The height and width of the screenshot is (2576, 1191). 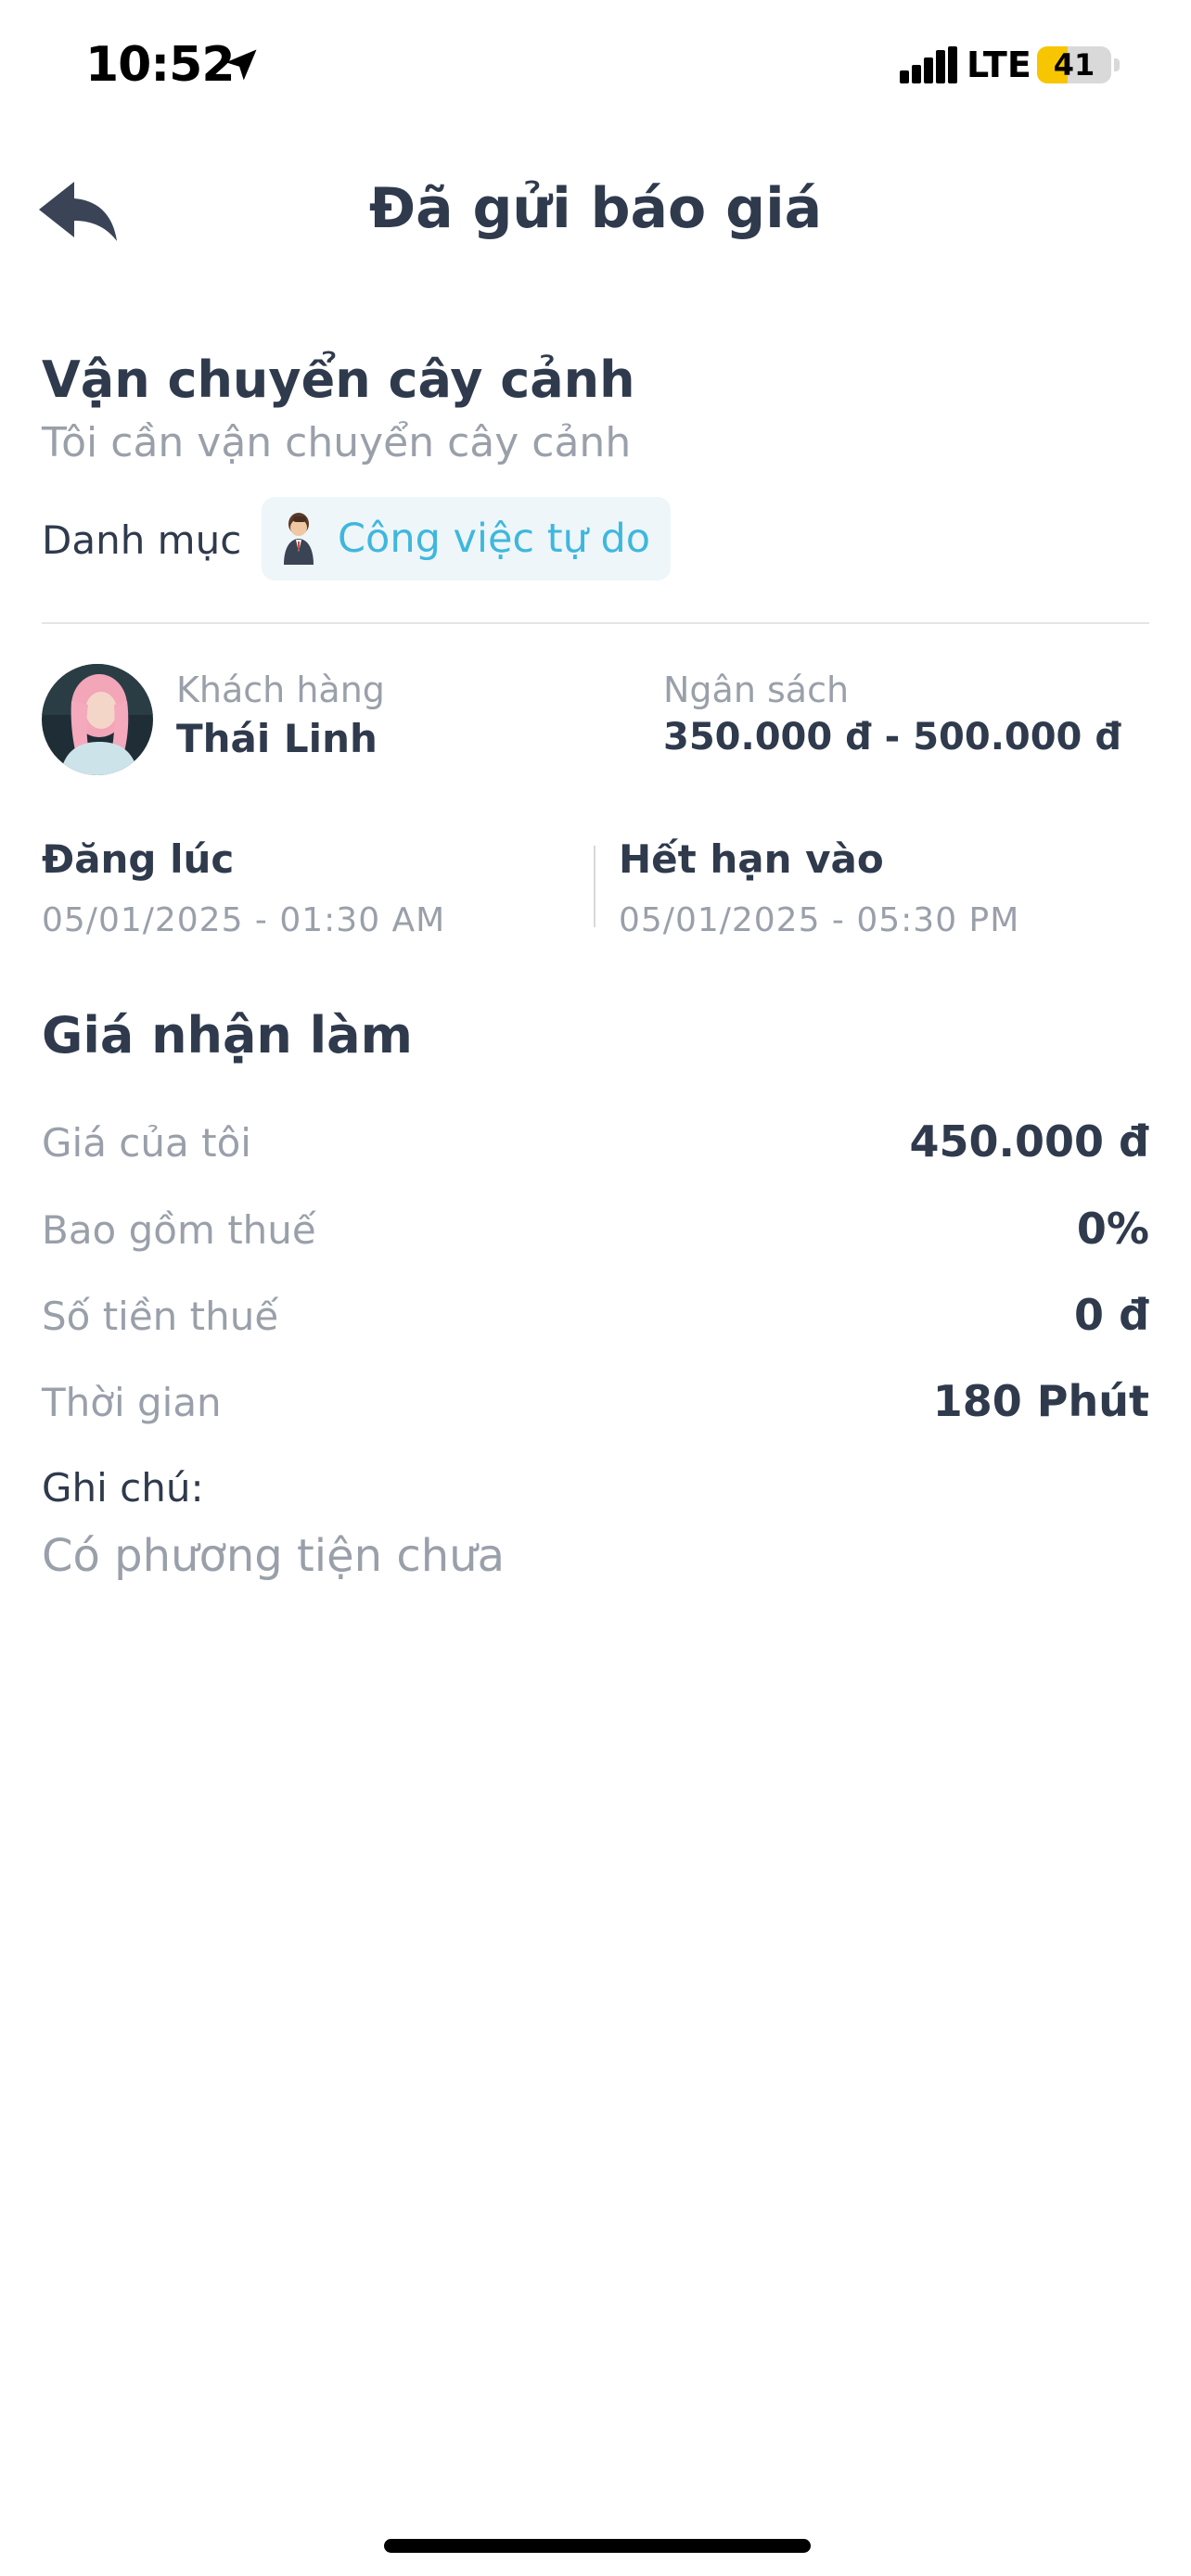 I want to click on budget-caption: Ngân sách, so click(x=756, y=690).